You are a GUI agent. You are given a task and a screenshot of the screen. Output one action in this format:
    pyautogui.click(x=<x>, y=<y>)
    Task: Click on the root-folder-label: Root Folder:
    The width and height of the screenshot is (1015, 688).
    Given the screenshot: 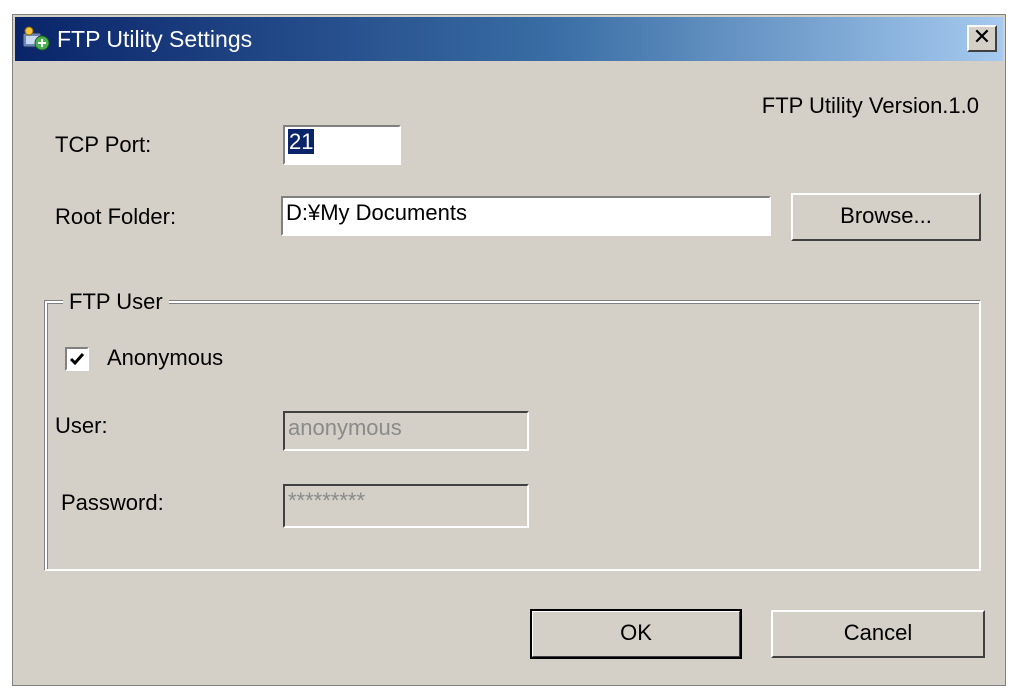 What is the action you would take?
    pyautogui.click(x=116, y=216)
    